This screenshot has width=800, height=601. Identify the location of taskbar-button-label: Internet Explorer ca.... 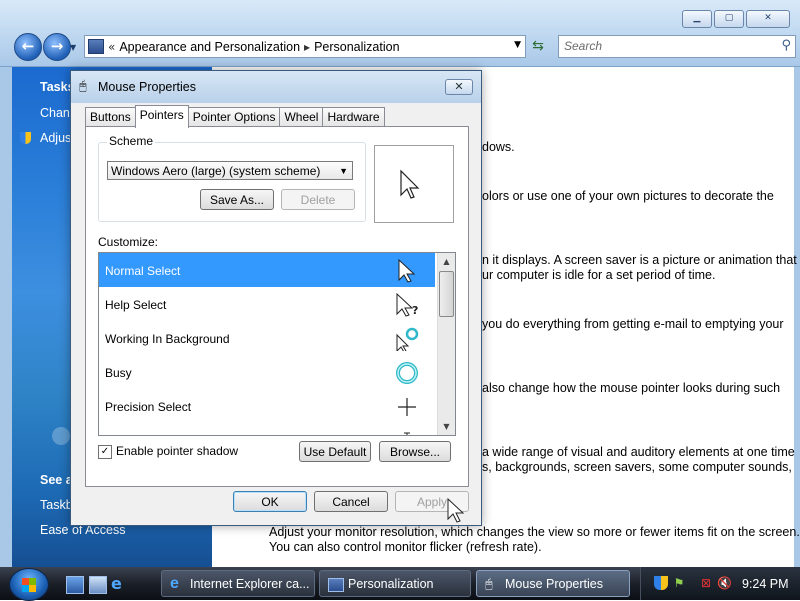
(250, 584).